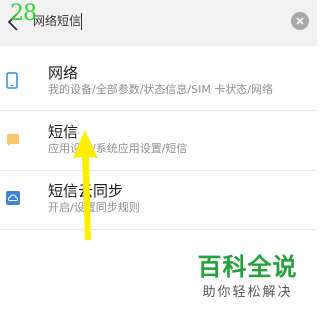 Image resolution: width=320 pixels, height=312 pixels. Describe the element at coordinates (23, 13) in the screenshot. I see `step-number-overlay: 28` at that location.